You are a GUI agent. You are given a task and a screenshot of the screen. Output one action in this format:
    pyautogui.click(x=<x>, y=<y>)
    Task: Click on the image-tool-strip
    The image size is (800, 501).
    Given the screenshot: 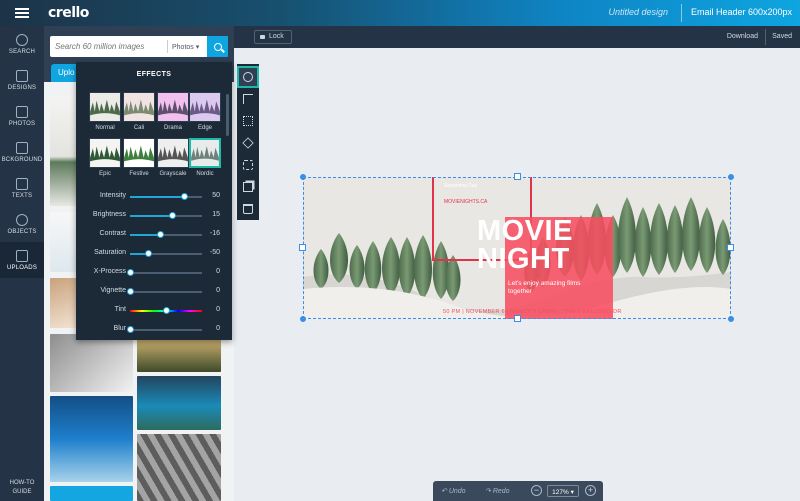 What is the action you would take?
    pyautogui.click(x=248, y=142)
    